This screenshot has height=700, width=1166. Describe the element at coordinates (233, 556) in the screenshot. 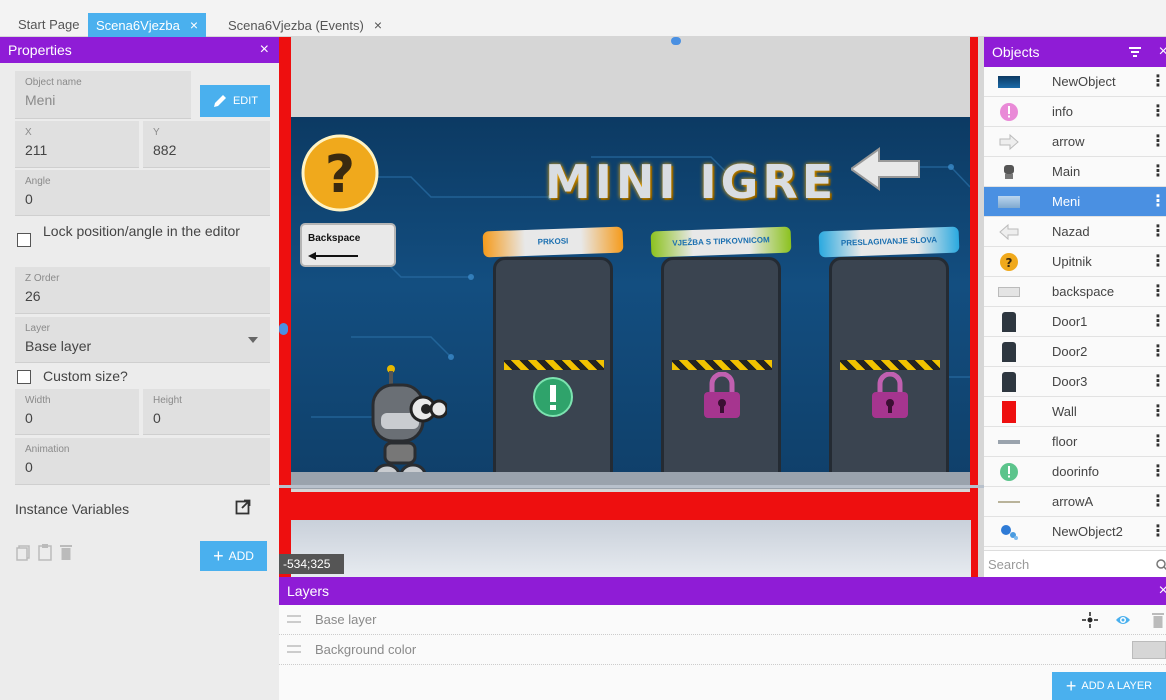

I see `add-variable-button: + ADD` at that location.